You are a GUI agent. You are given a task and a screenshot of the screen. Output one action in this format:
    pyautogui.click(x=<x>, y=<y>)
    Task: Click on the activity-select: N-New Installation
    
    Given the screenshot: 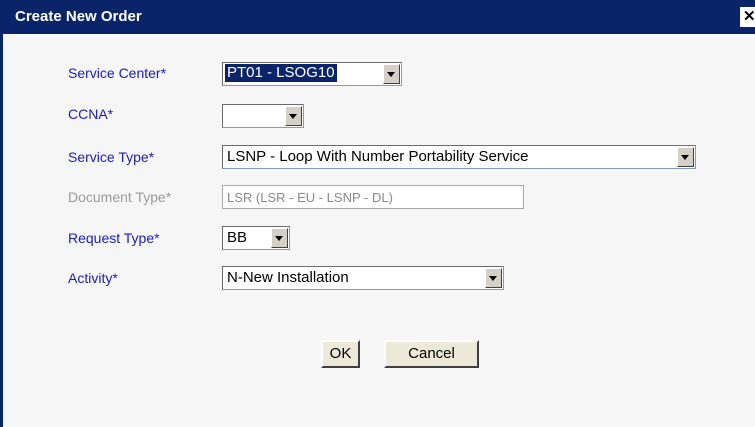 What is the action you would take?
    pyautogui.click(x=363, y=278)
    